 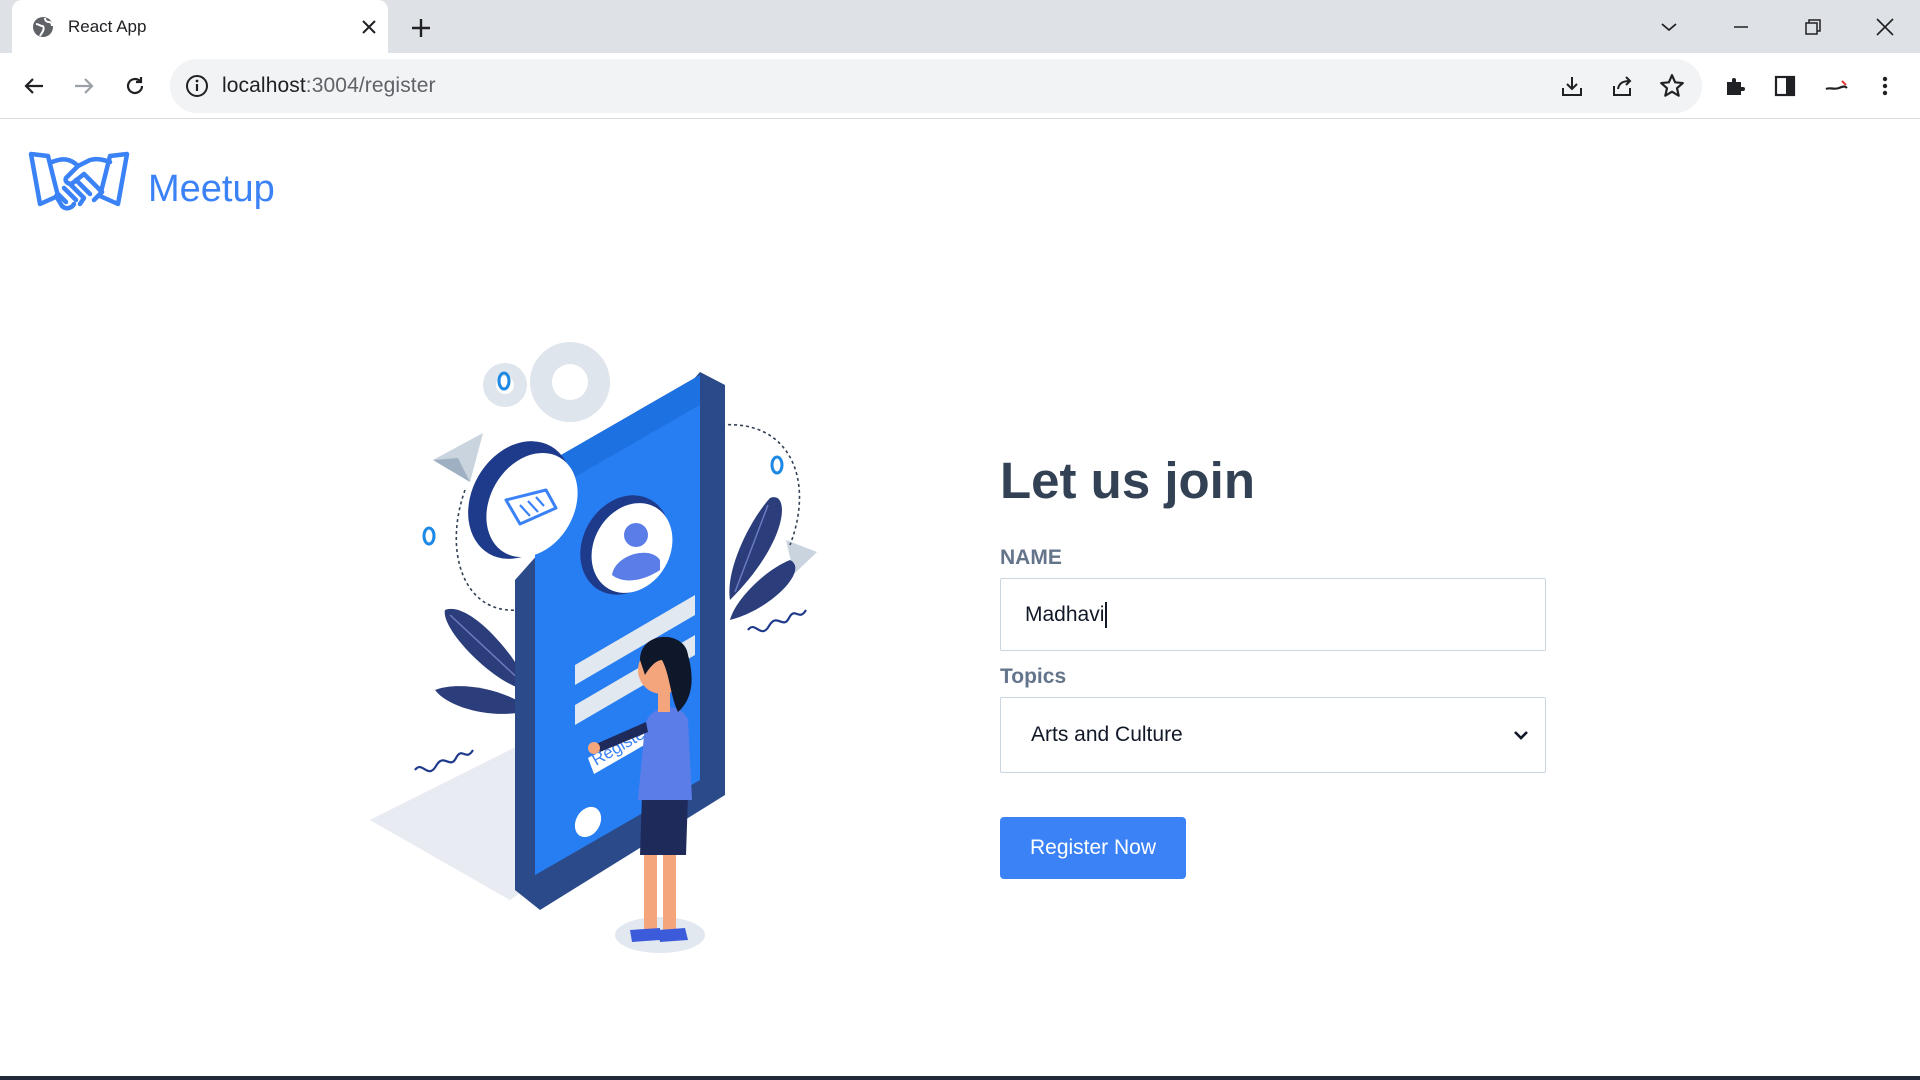 I want to click on tab-title: React App, so click(x=107, y=26).